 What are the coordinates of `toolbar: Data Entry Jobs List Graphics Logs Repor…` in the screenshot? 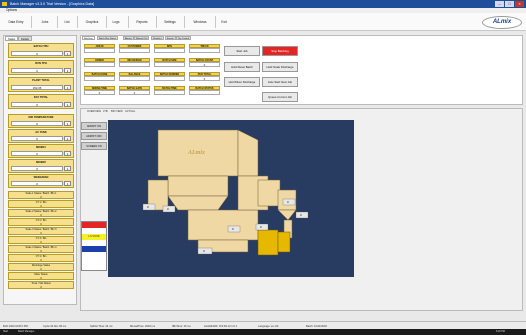 It's located at (263, 22).